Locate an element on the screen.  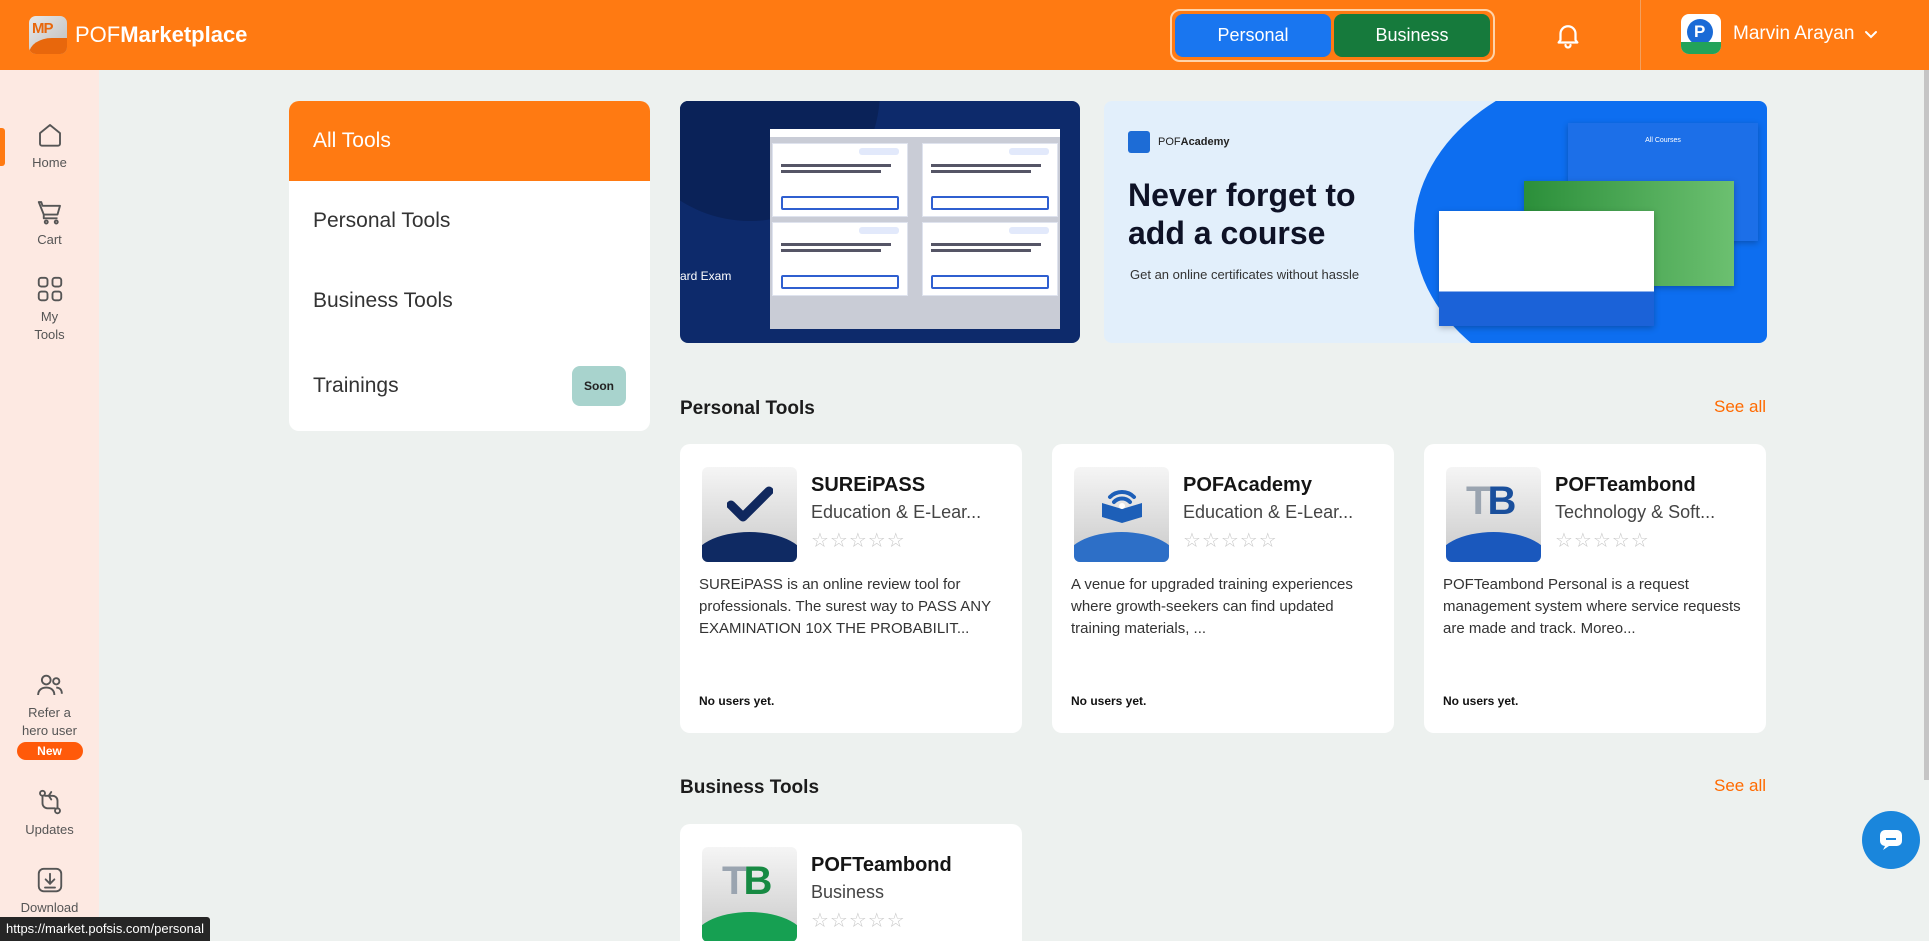
sidebar-download-label: Download is located at coordinates (49, 907).